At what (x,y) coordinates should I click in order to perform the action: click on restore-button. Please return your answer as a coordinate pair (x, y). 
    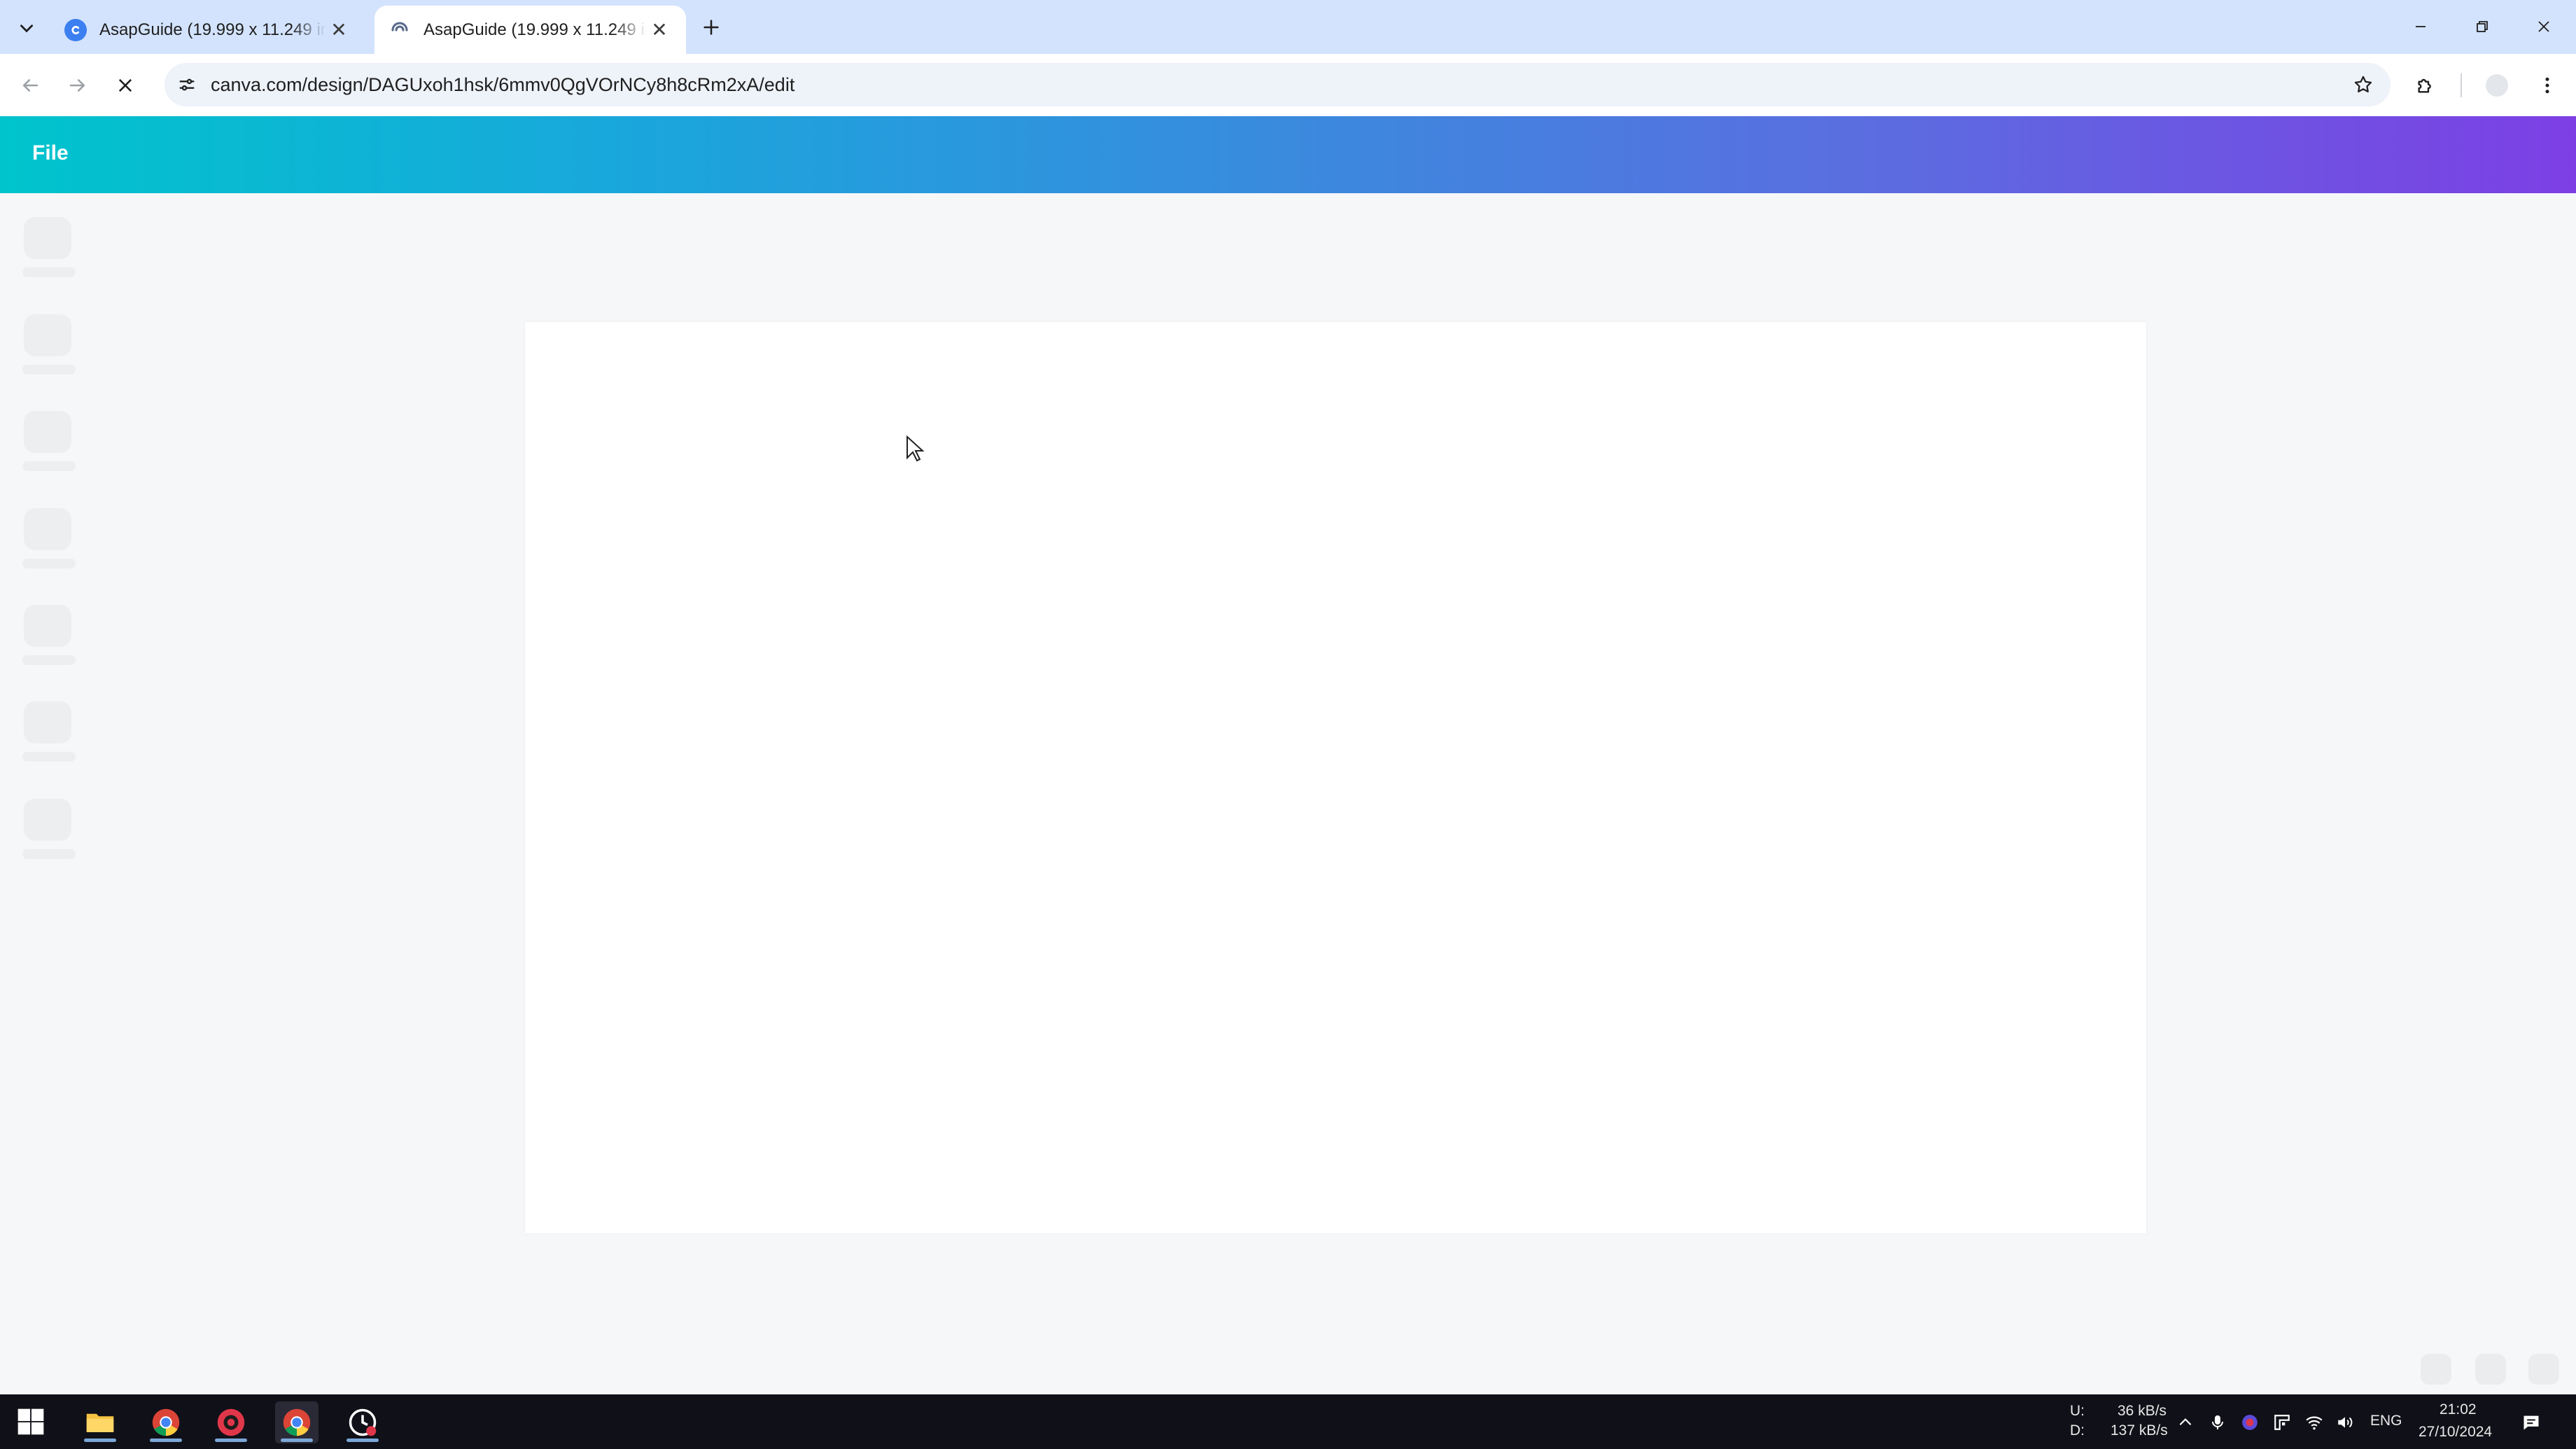
    Looking at the image, I should click on (2482, 26).